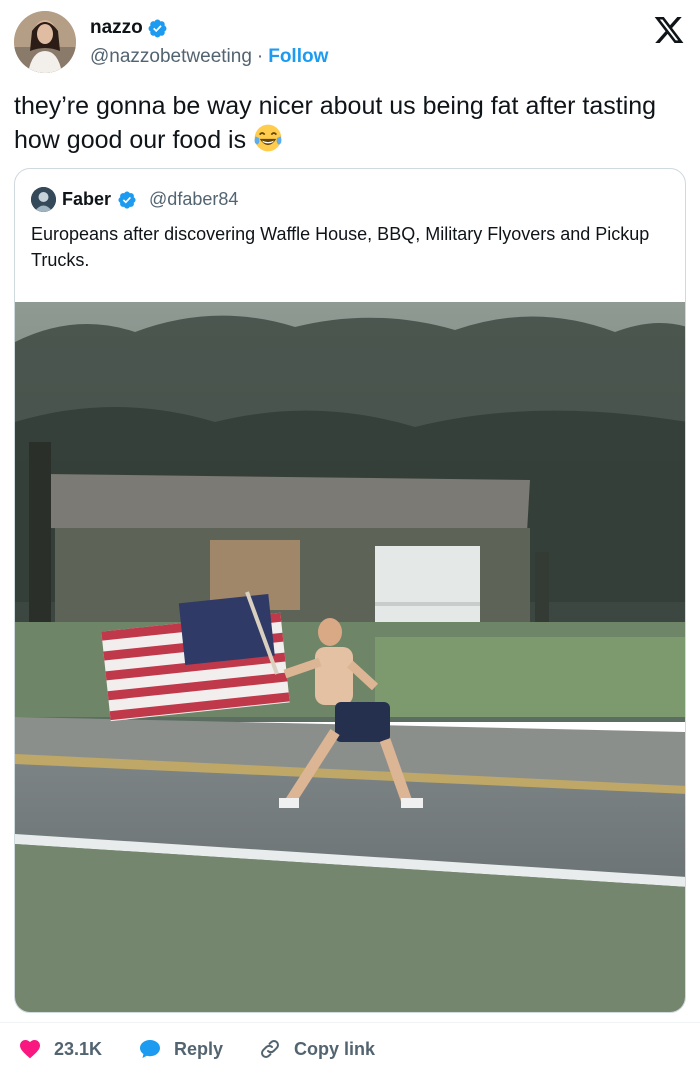 The image size is (700, 1075). Describe the element at coordinates (78, 1048) in the screenshot. I see `like-count: 23.1K` at that location.